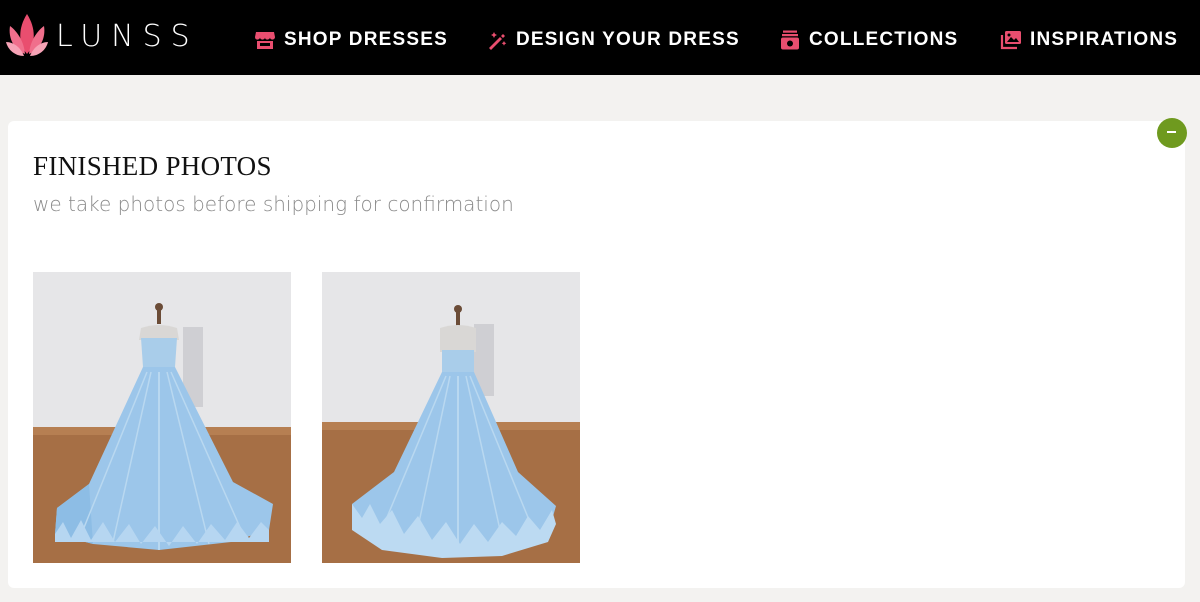  I want to click on nav-item-design-your-dress: DESIGN YOUR DRESS, so click(613, 40).